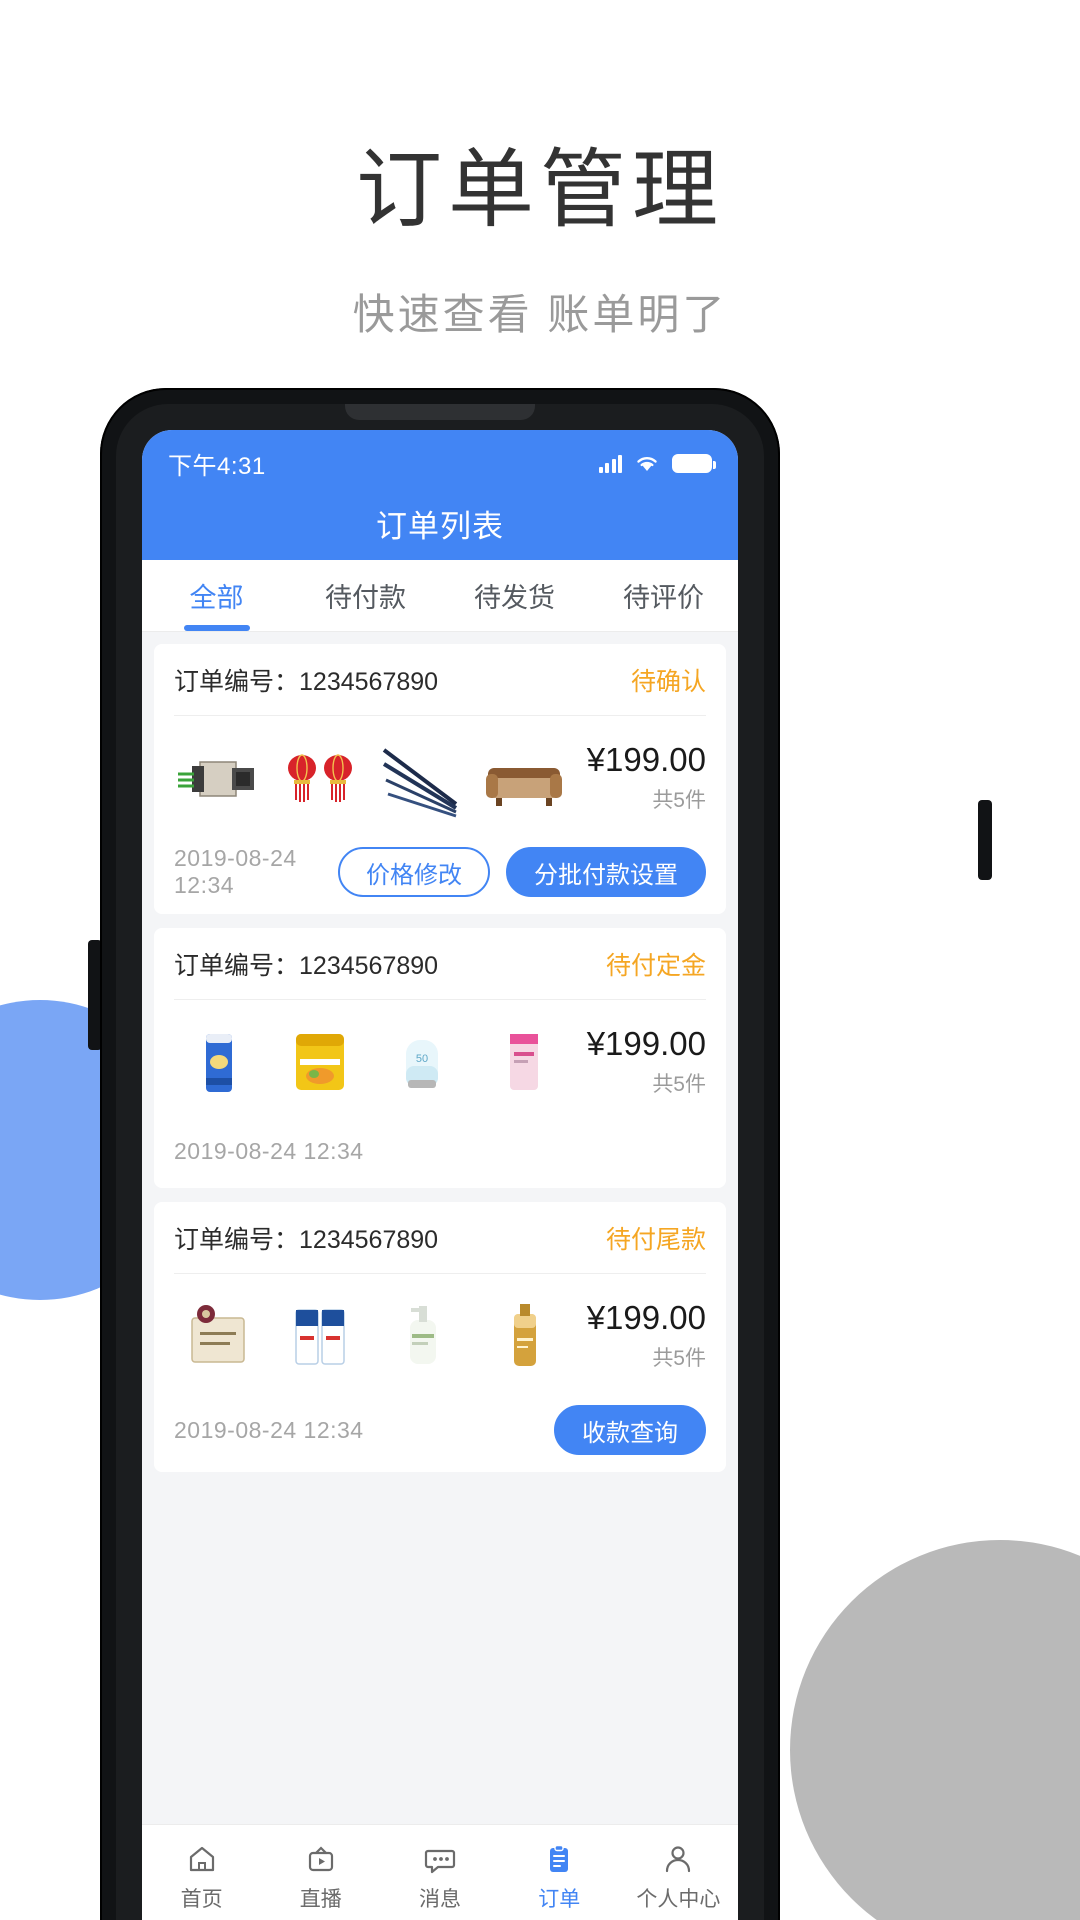  I want to click on order-icon, so click(559, 1859).